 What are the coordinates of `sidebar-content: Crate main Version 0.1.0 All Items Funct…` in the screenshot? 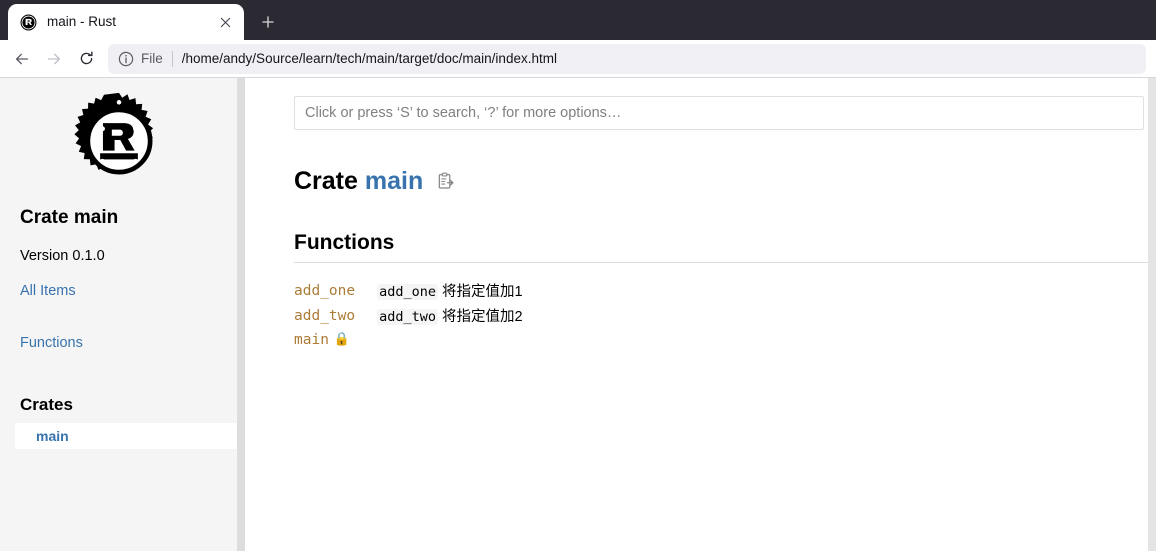 It's located at (118, 328).